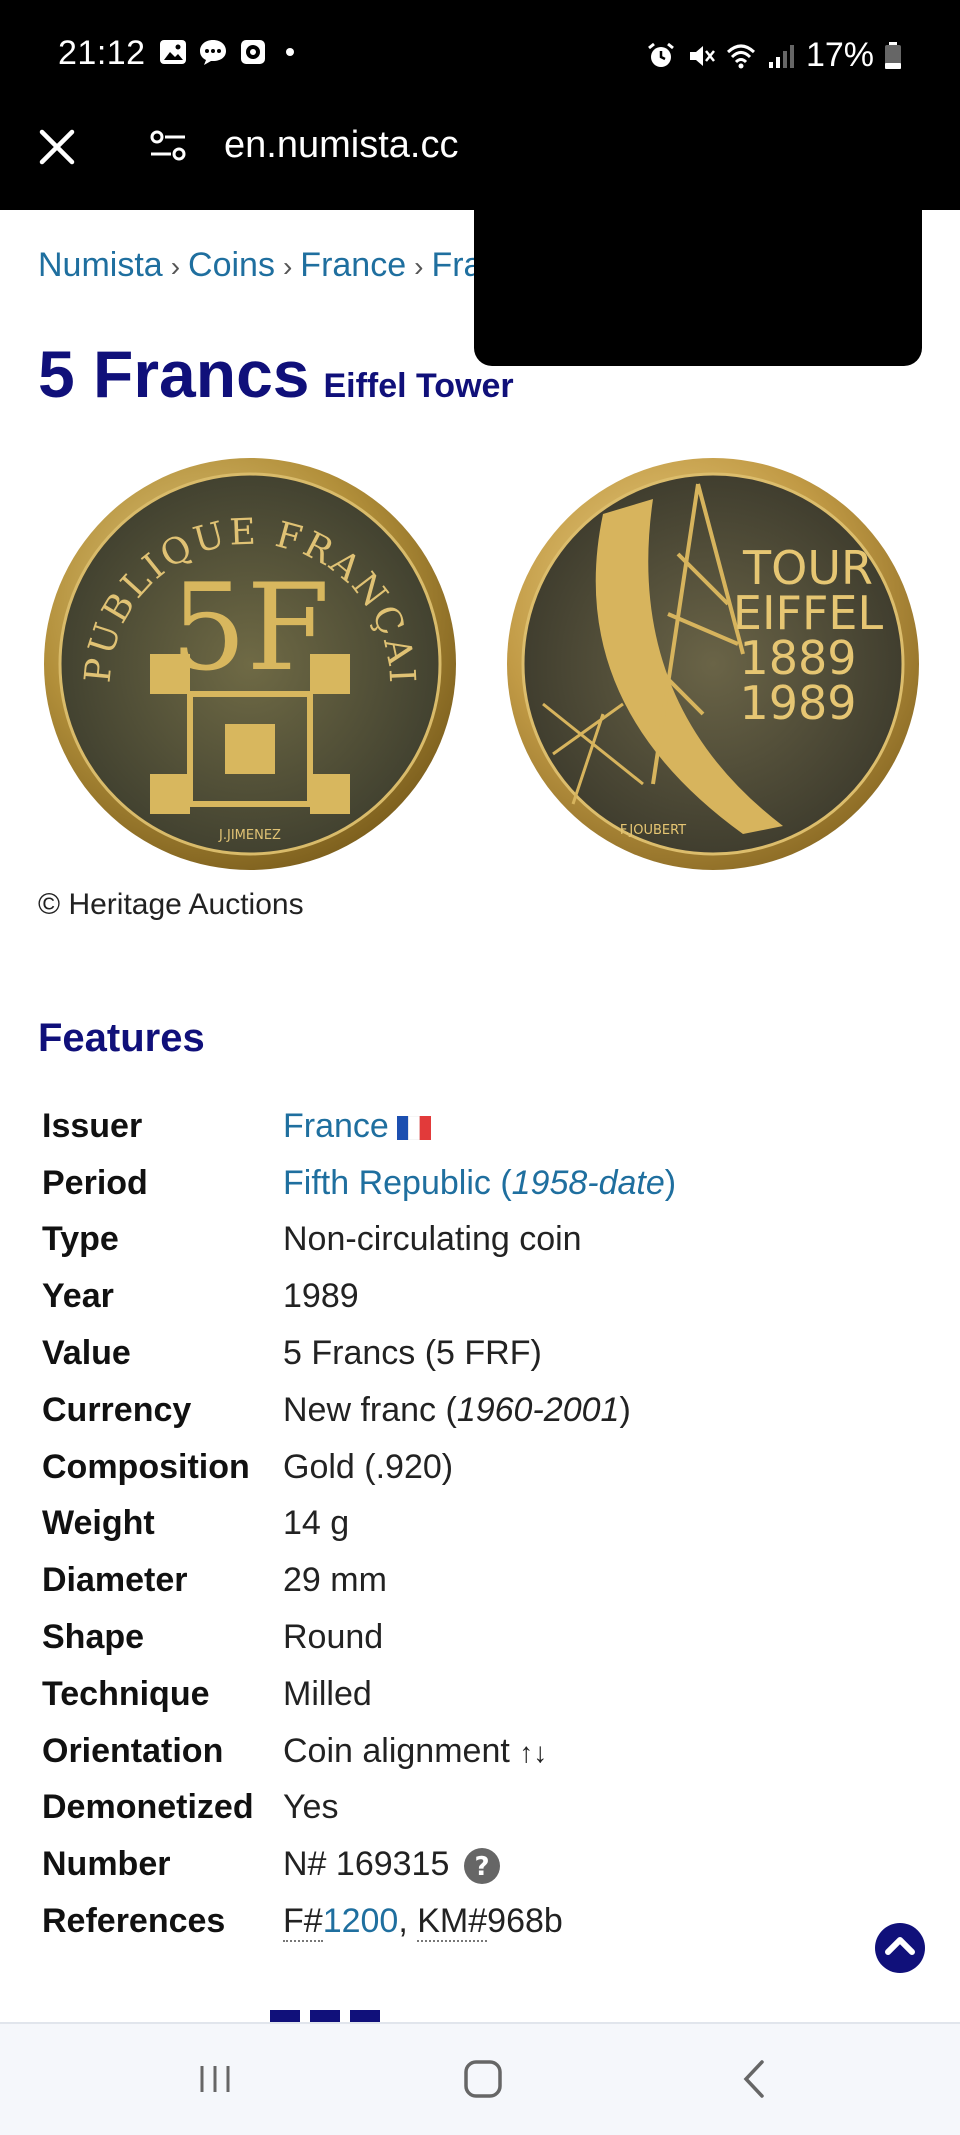 This screenshot has height=2135, width=960. I want to click on composition-label: Composition, so click(146, 1466).